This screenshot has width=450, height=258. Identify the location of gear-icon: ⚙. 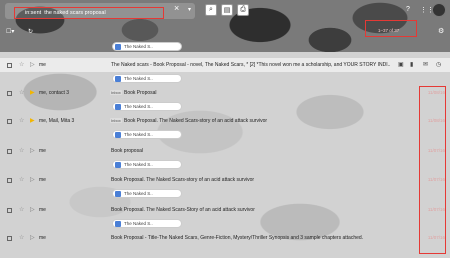
(441, 31).